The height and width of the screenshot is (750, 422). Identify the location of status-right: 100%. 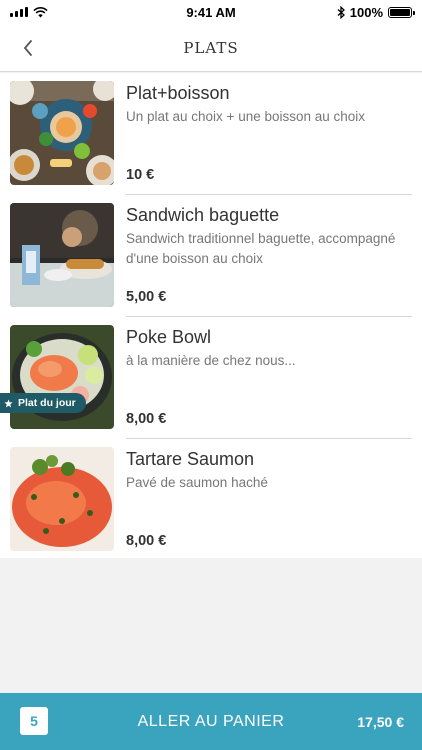
(376, 12).